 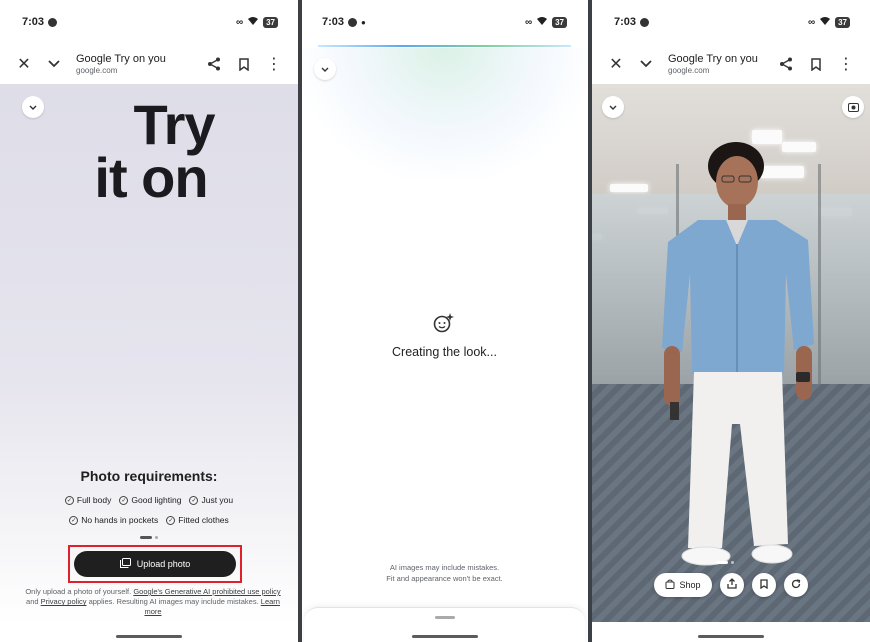 I want to click on share-result-button, so click(x=731, y=585).